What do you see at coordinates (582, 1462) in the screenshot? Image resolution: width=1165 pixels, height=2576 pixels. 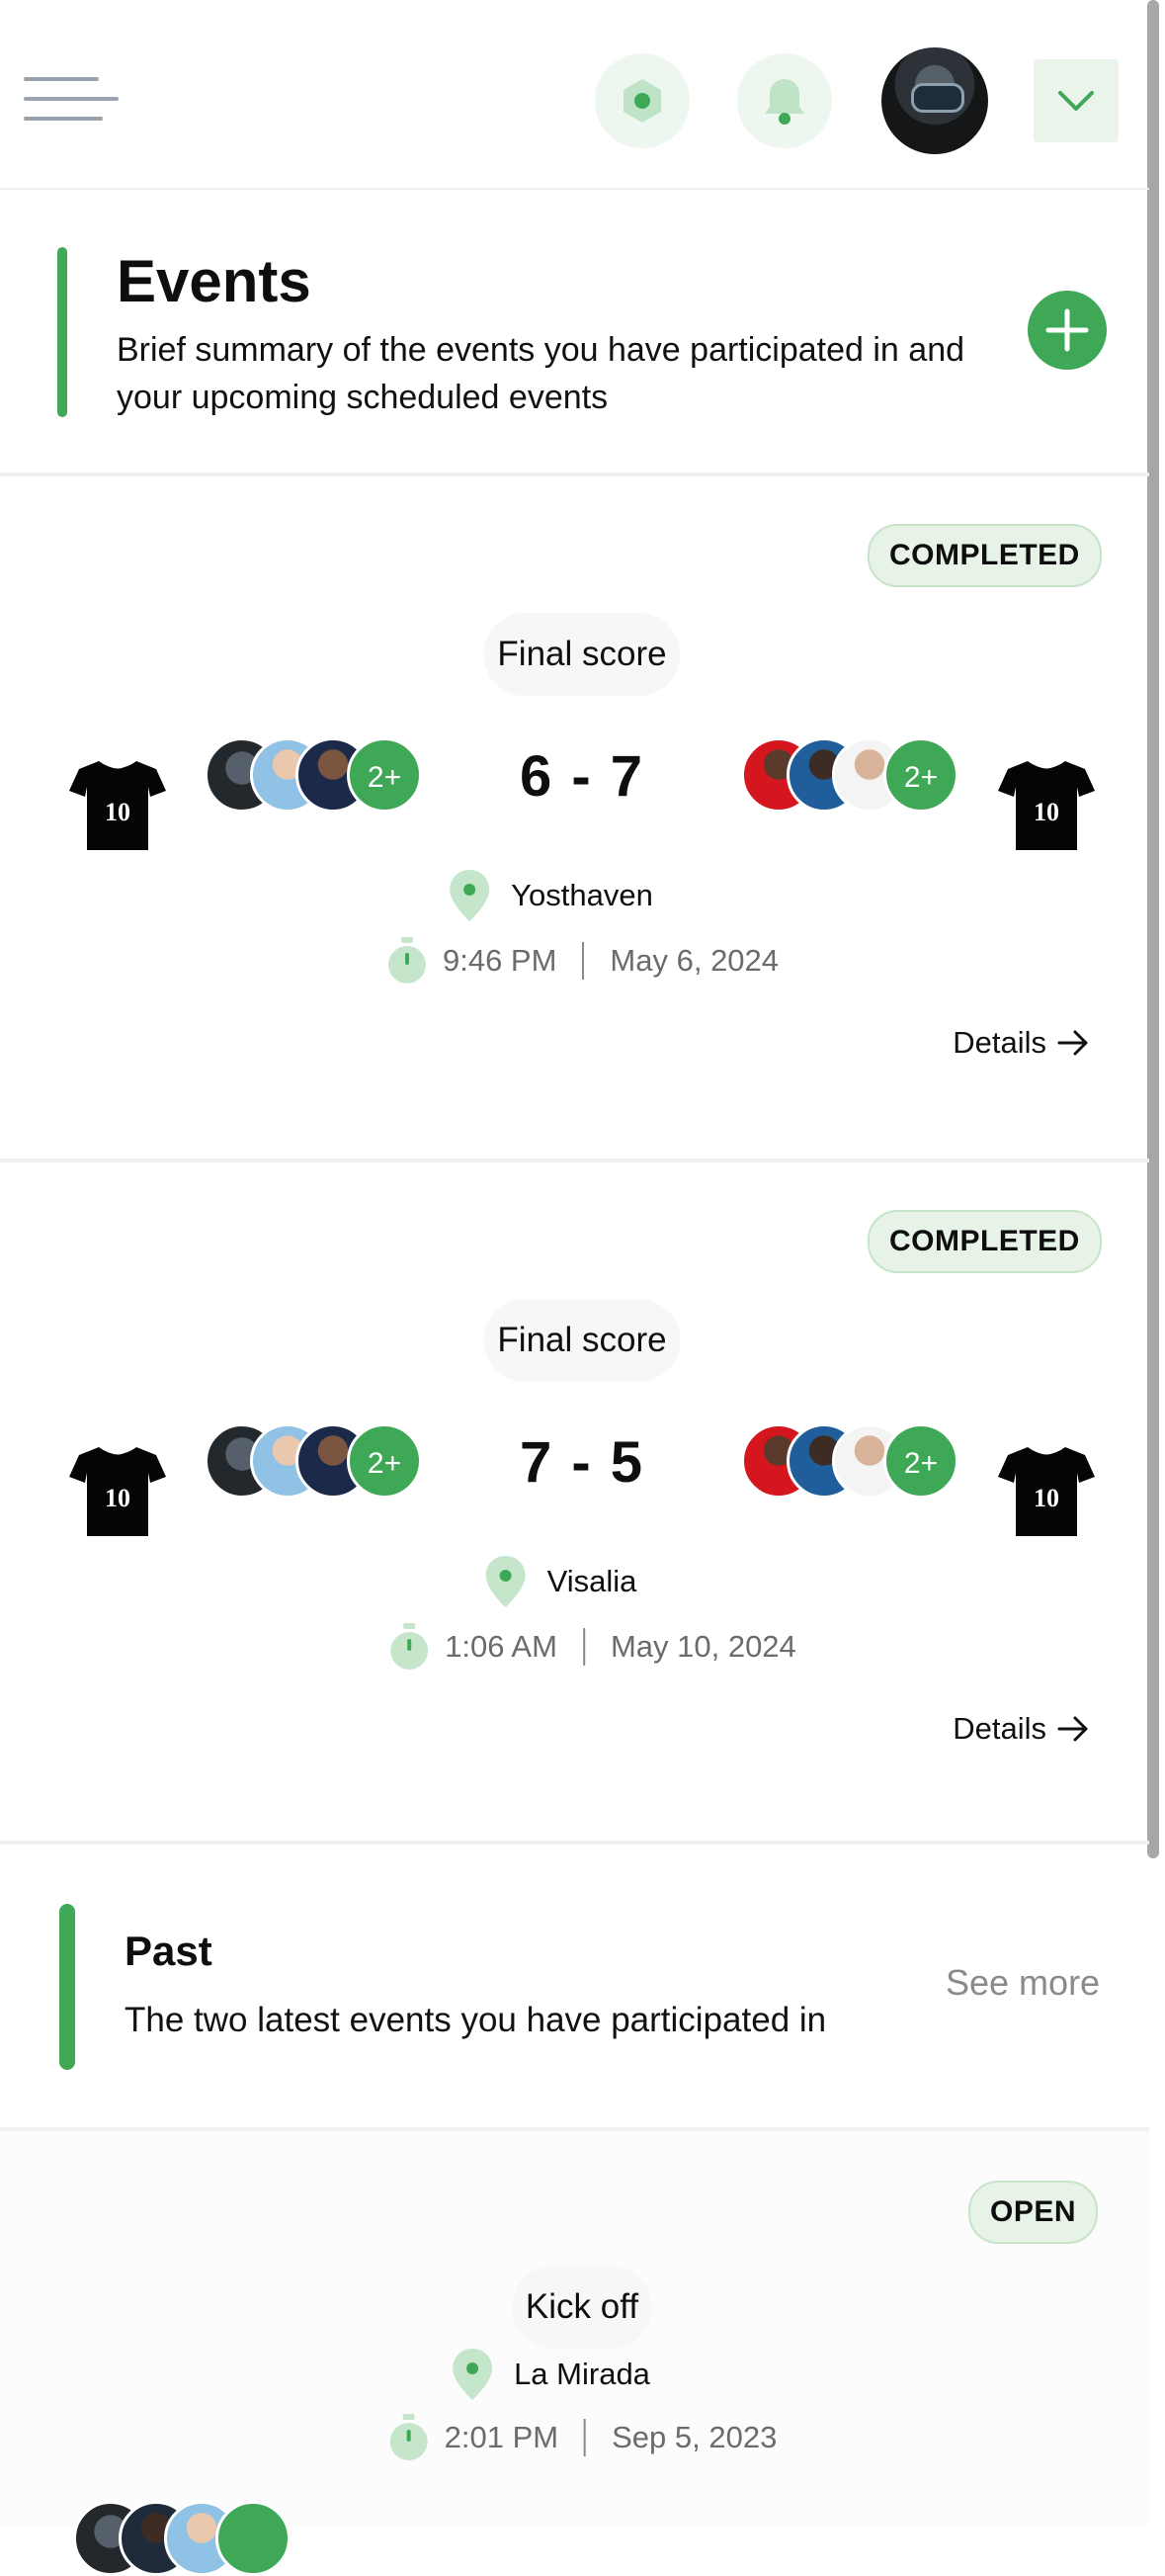 I see `match-score: 7 - 5` at bounding box center [582, 1462].